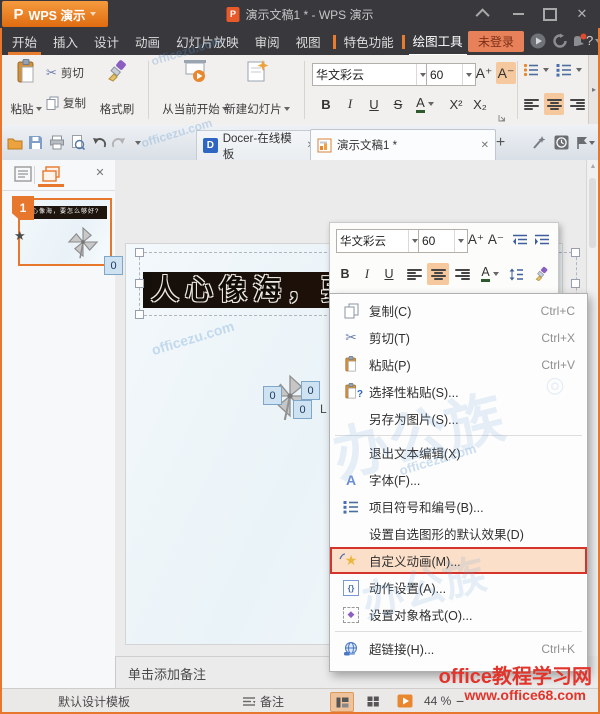 The width and height of the screenshot is (600, 714). Describe the element at coordinates (541, 274) in the screenshot. I see `mini-format-painter-button` at that location.